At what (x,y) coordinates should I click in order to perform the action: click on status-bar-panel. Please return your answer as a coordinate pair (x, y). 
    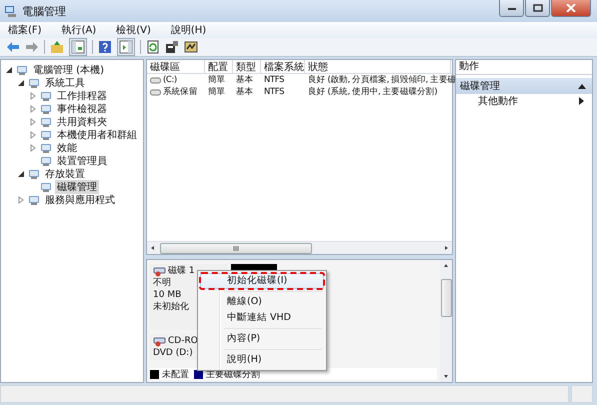
    Looking at the image, I should click on (582, 394).